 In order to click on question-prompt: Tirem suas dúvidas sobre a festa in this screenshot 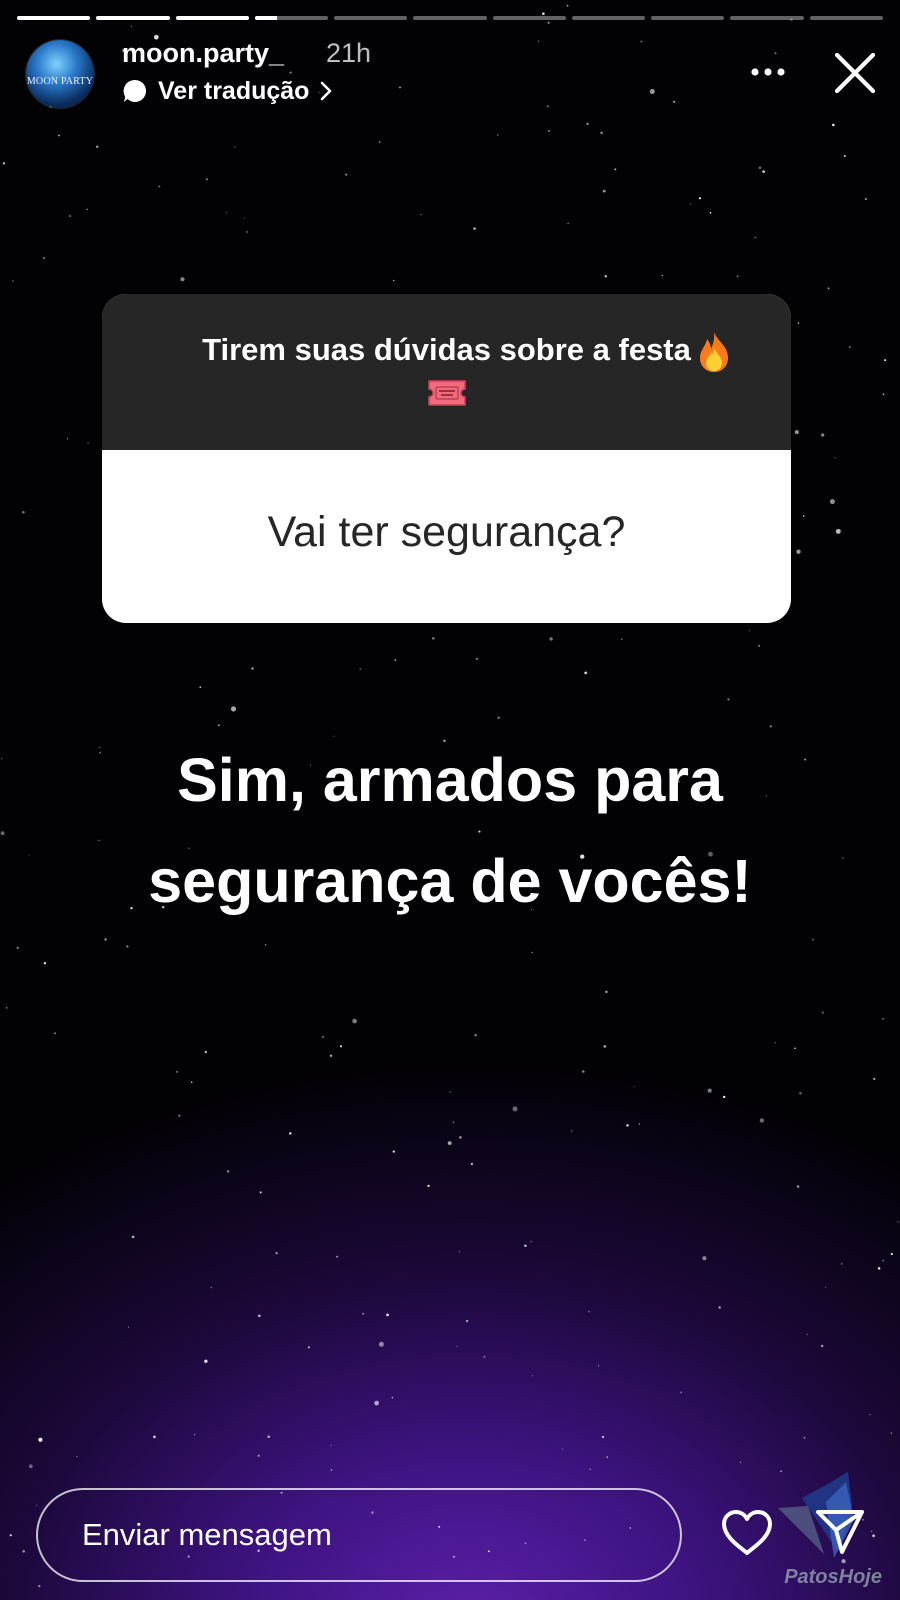, I will do `click(446, 349)`.